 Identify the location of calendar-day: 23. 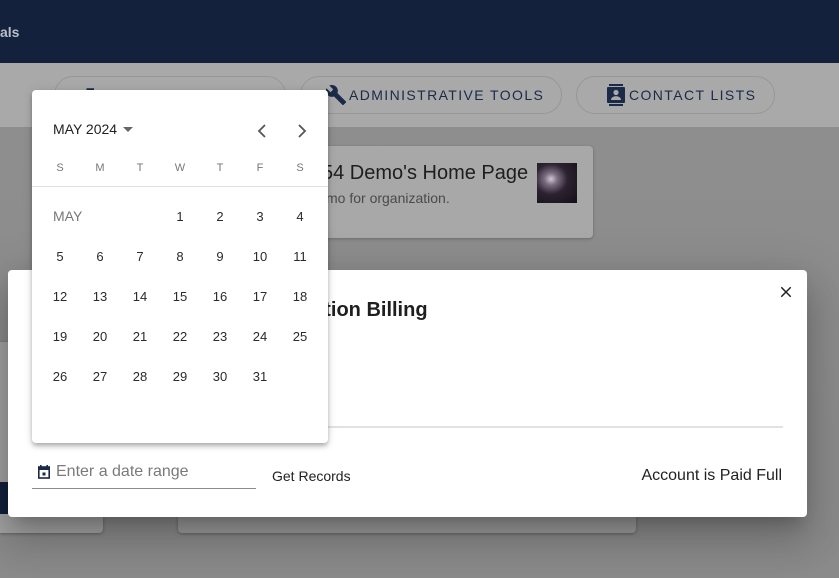
(220, 336).